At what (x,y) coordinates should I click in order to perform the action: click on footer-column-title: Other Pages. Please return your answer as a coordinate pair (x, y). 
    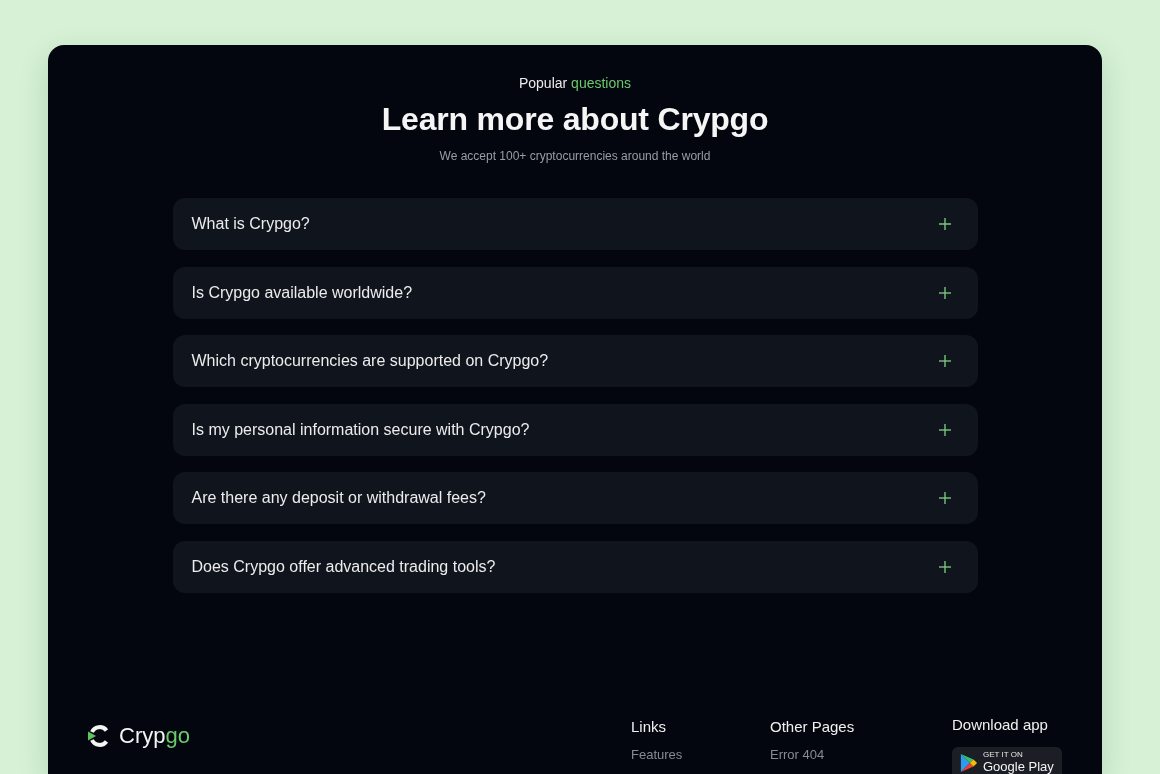
    Looking at the image, I should click on (812, 726).